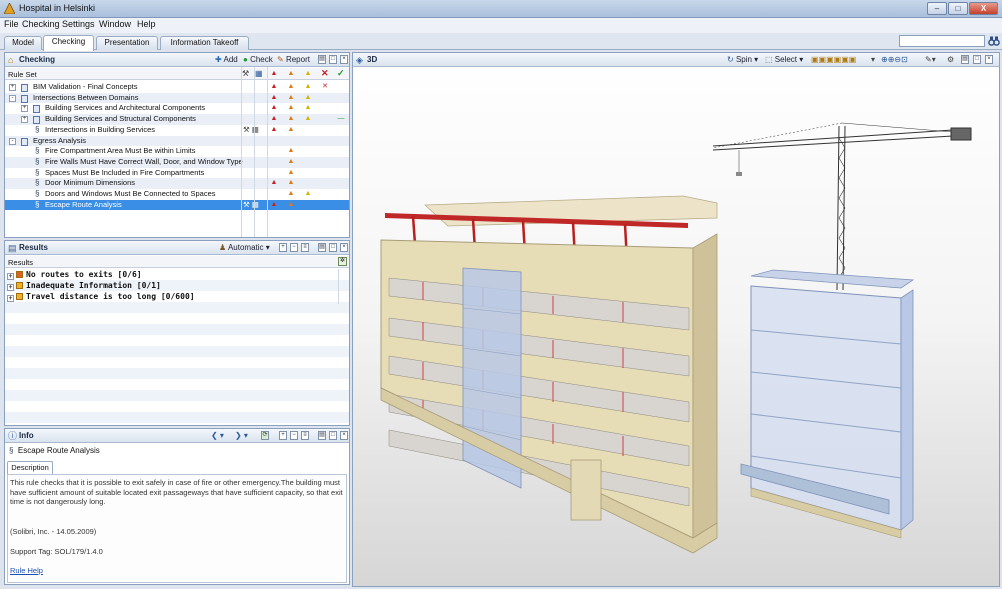 This screenshot has height=589, width=1002. What do you see at coordinates (23, 43) in the screenshot?
I see `tab-model: Model` at bounding box center [23, 43].